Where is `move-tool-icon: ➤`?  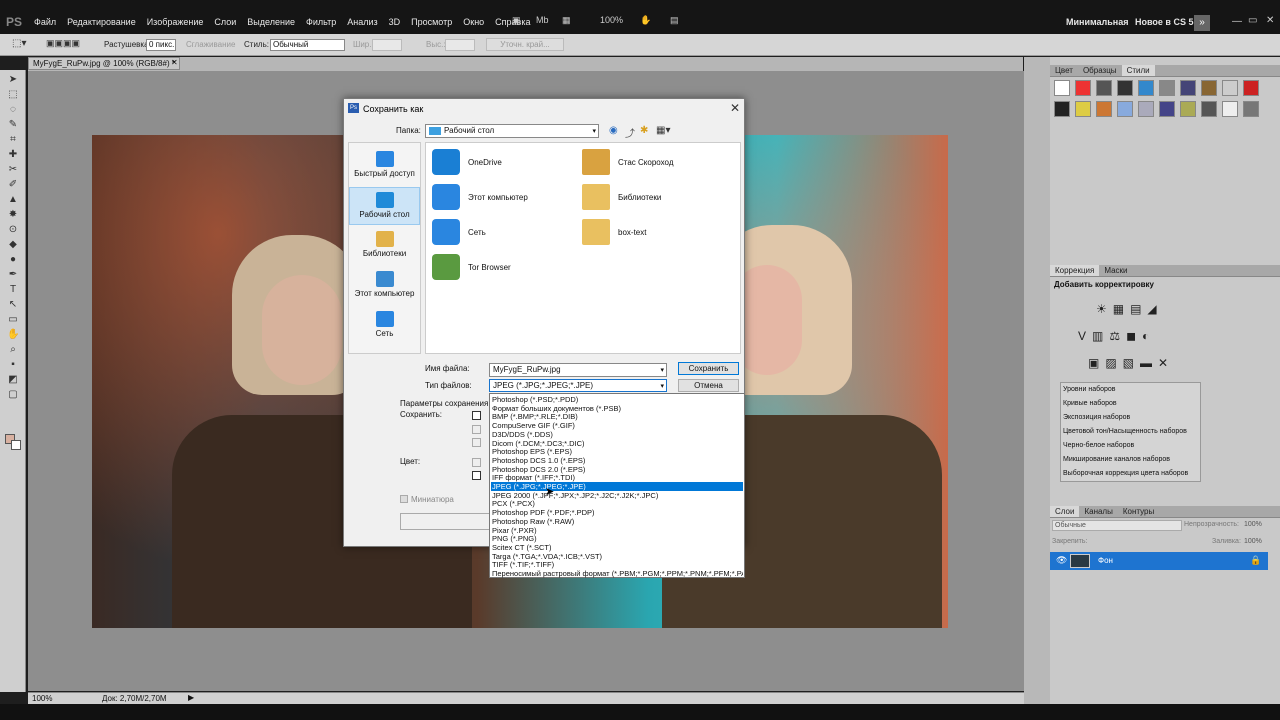
move-tool-icon: ➤ is located at coordinates (13, 79).